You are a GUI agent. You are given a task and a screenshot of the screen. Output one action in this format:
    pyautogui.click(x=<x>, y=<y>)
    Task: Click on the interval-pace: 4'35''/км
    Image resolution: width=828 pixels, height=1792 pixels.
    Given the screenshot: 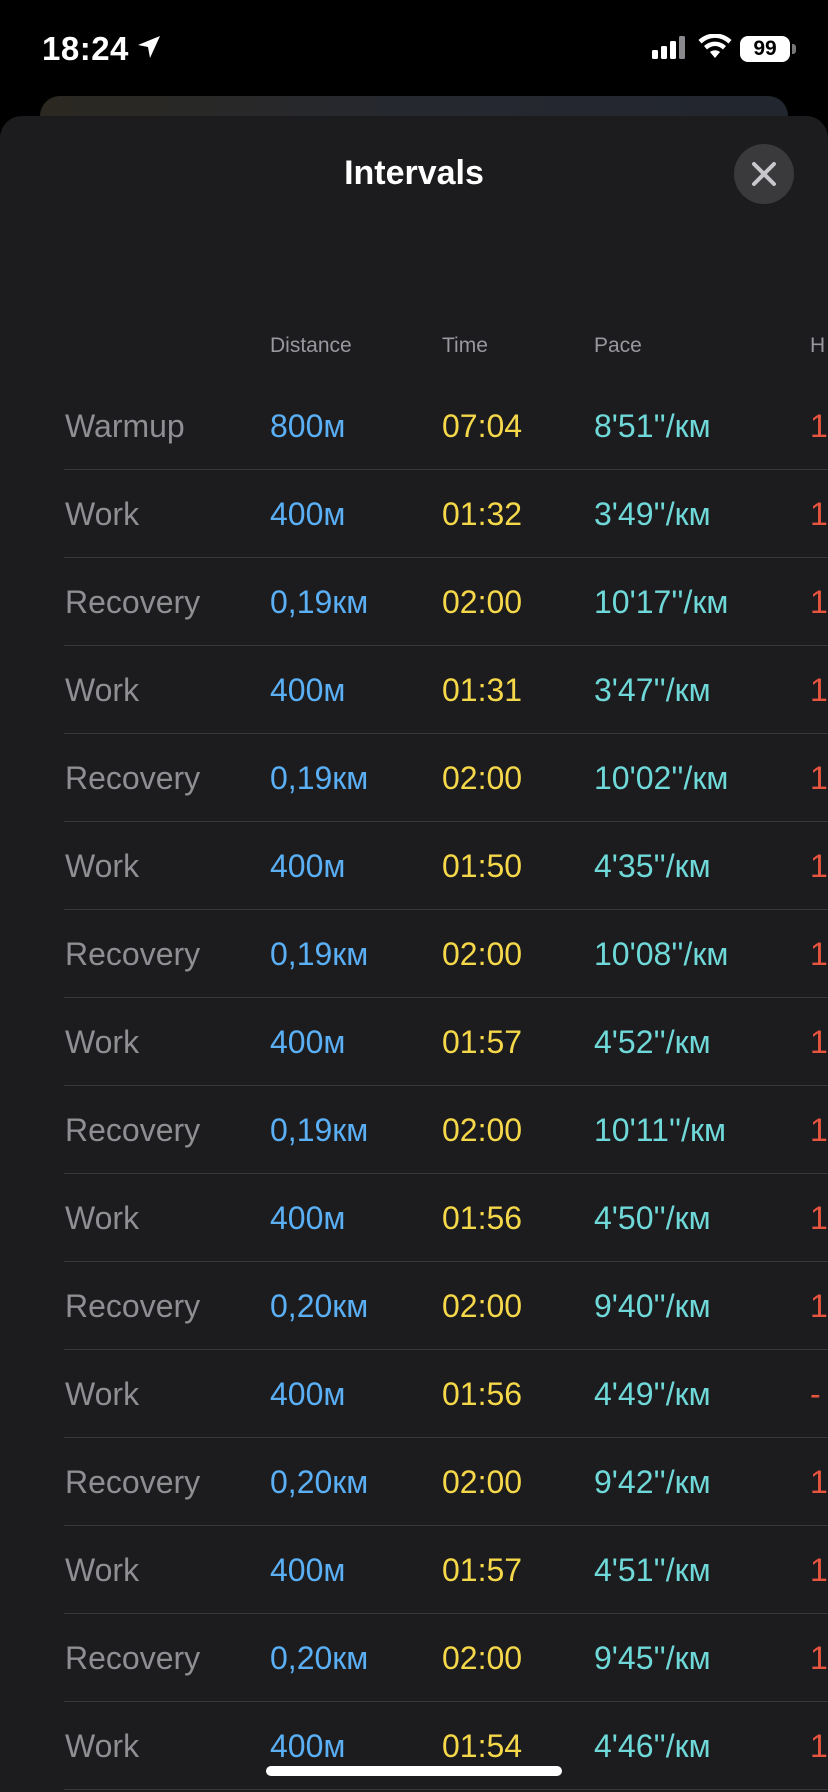 What is the action you would take?
    pyautogui.click(x=652, y=866)
    